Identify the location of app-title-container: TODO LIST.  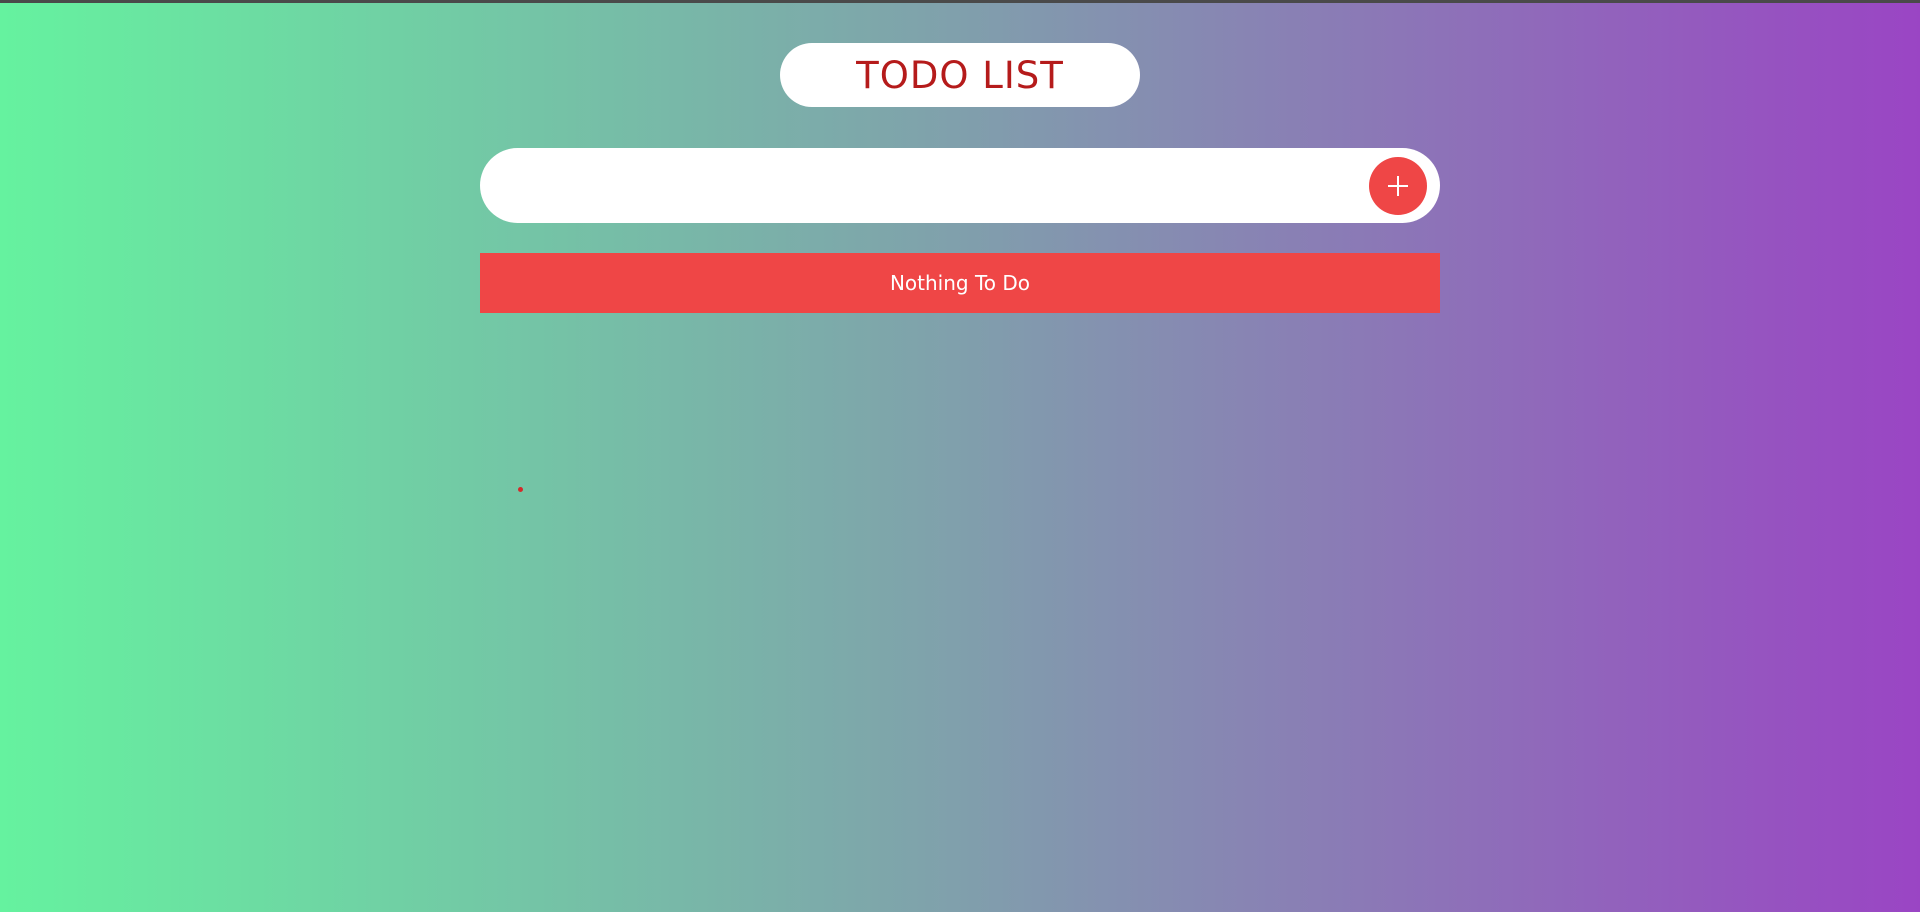
(960, 75).